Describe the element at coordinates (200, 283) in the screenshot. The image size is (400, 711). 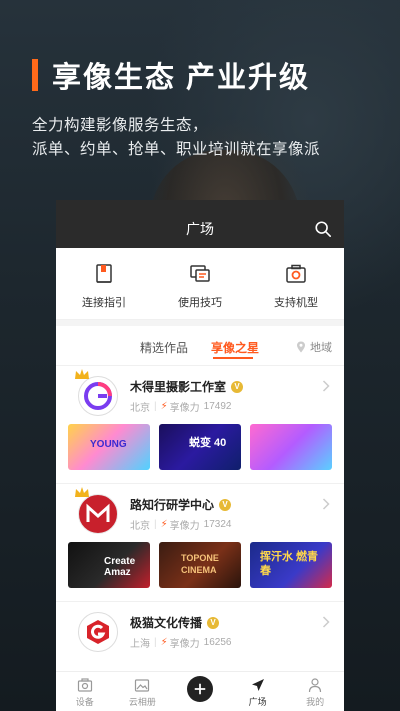
I see `quick-action-tips: 使用技巧` at that location.